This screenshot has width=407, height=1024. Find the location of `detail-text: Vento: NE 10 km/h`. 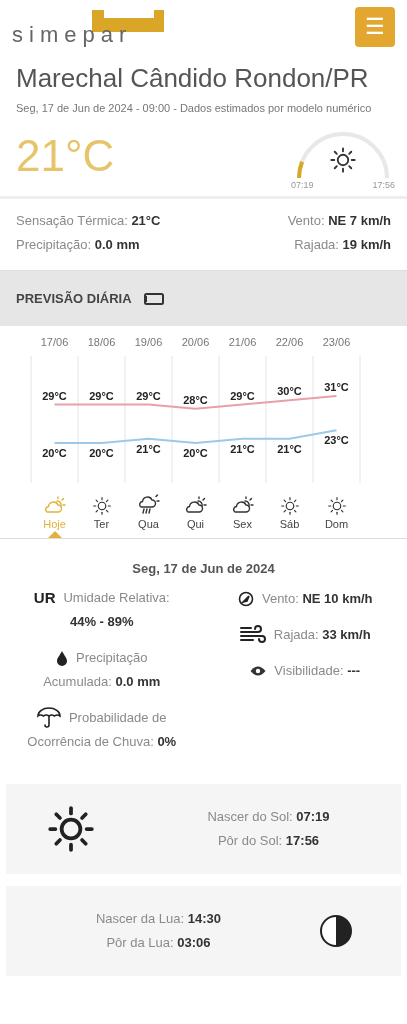

detail-text: Vento: NE 10 km/h is located at coordinates (317, 599).